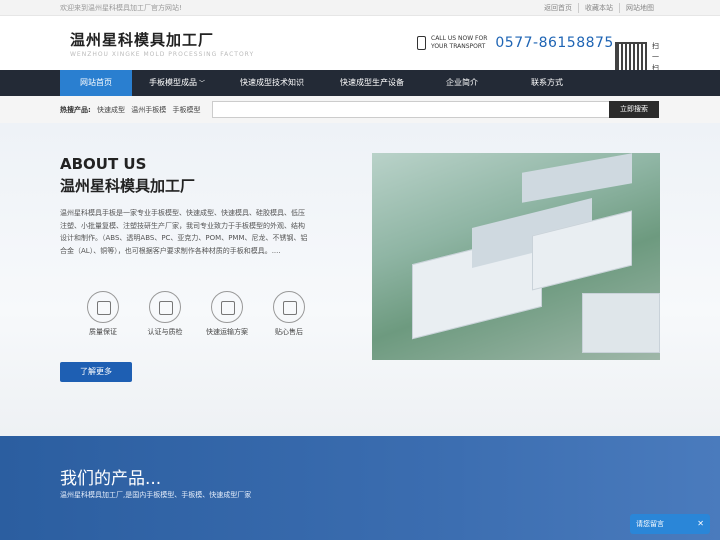 This screenshot has width=720, height=540. What do you see at coordinates (458, 46) in the screenshot?
I see `call-line-2: YOUR TRANSPORT` at bounding box center [458, 46].